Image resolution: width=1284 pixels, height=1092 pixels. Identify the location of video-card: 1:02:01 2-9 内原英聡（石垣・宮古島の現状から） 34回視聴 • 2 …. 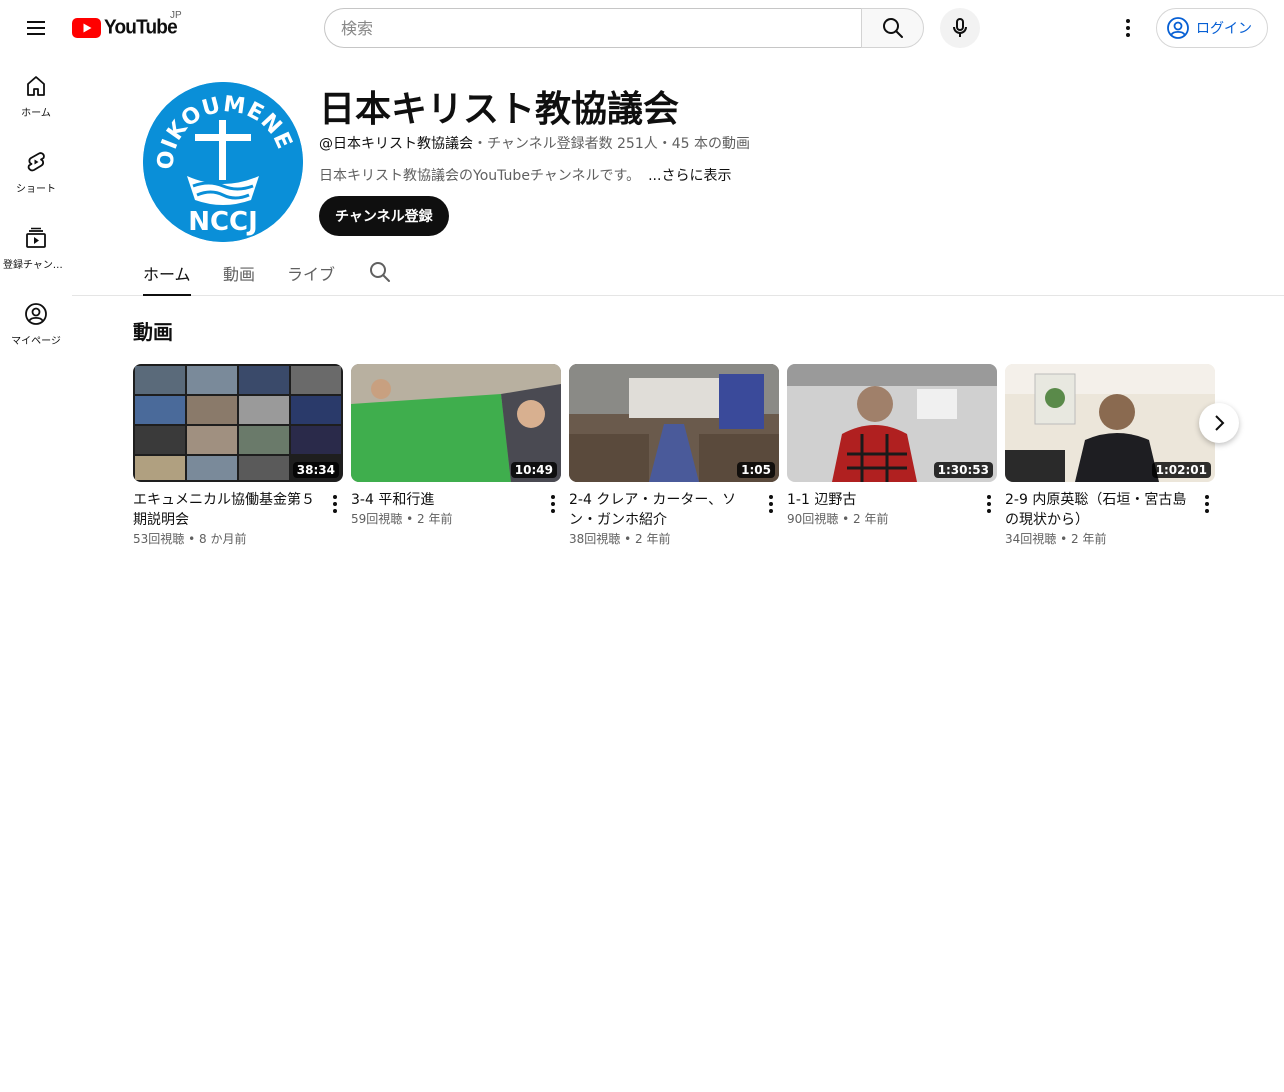
(1110, 456).